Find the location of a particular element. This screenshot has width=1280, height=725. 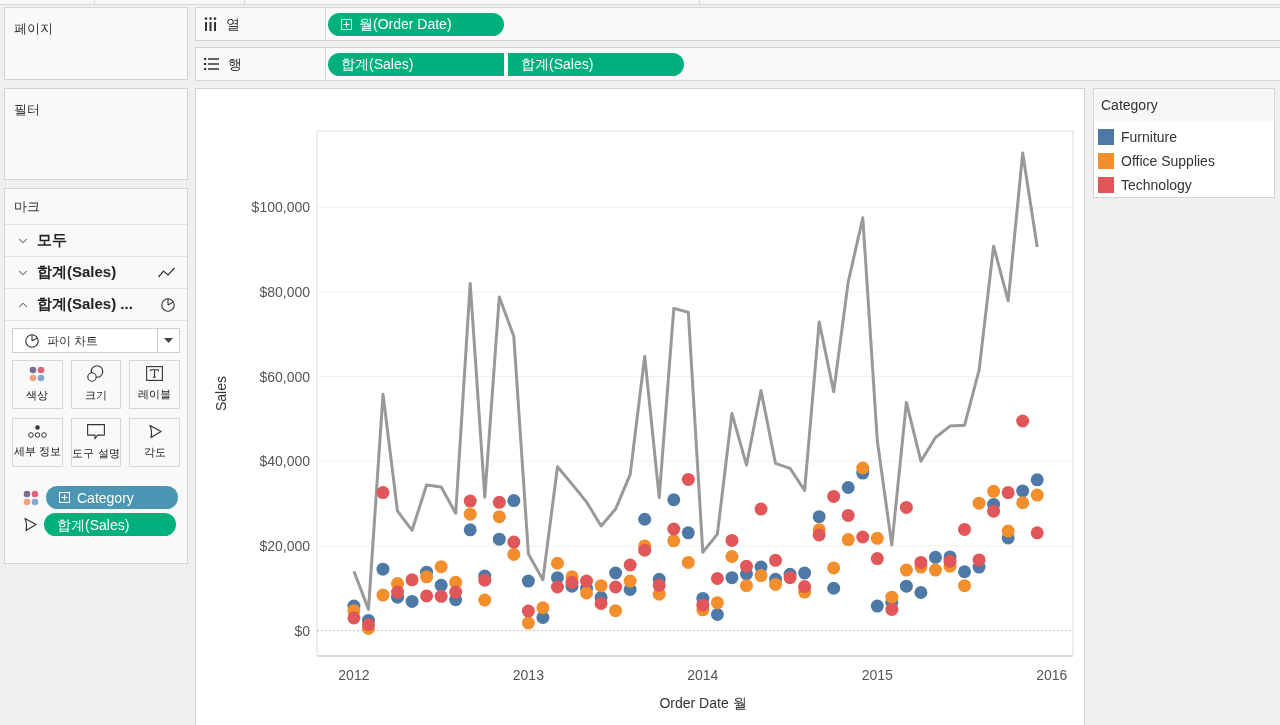

axis-tick-label: 2016 is located at coordinates (1052, 675).